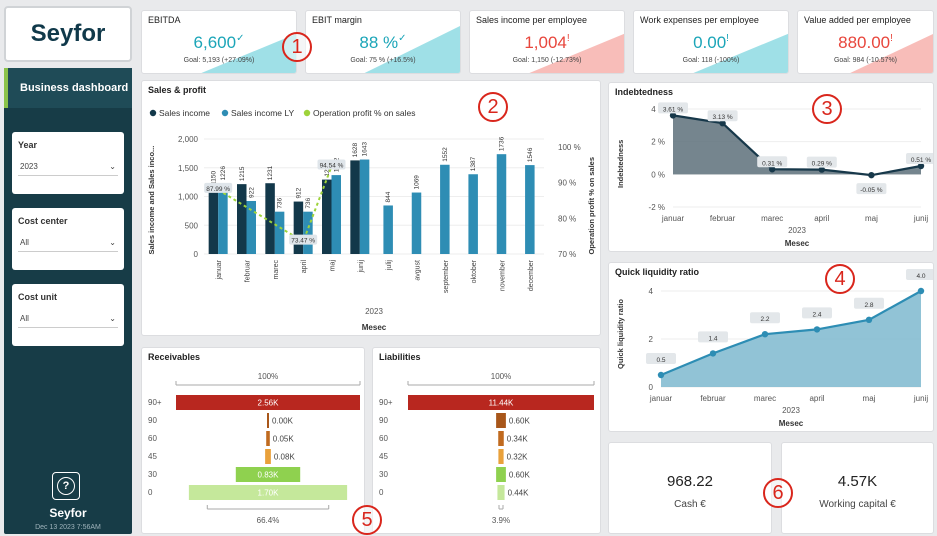 The height and width of the screenshot is (536, 937). What do you see at coordinates (568, 38) in the screenshot?
I see `alert-icon: !` at bounding box center [568, 38].